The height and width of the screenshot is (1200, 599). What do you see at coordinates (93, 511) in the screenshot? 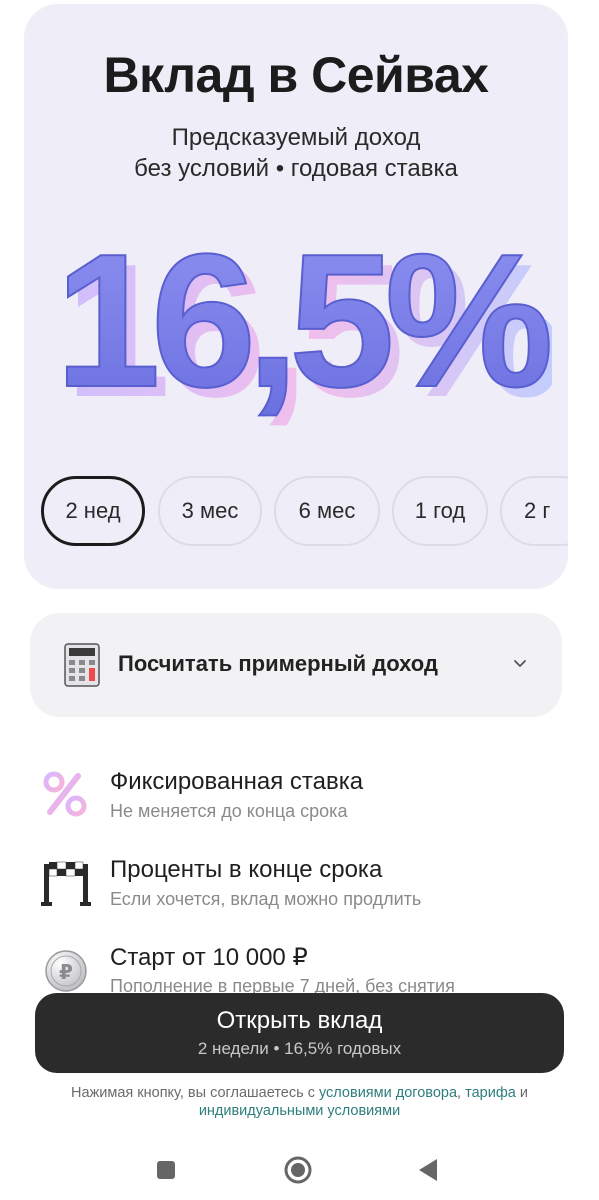
I see `chip-2-weeks: 2 нед` at bounding box center [93, 511].